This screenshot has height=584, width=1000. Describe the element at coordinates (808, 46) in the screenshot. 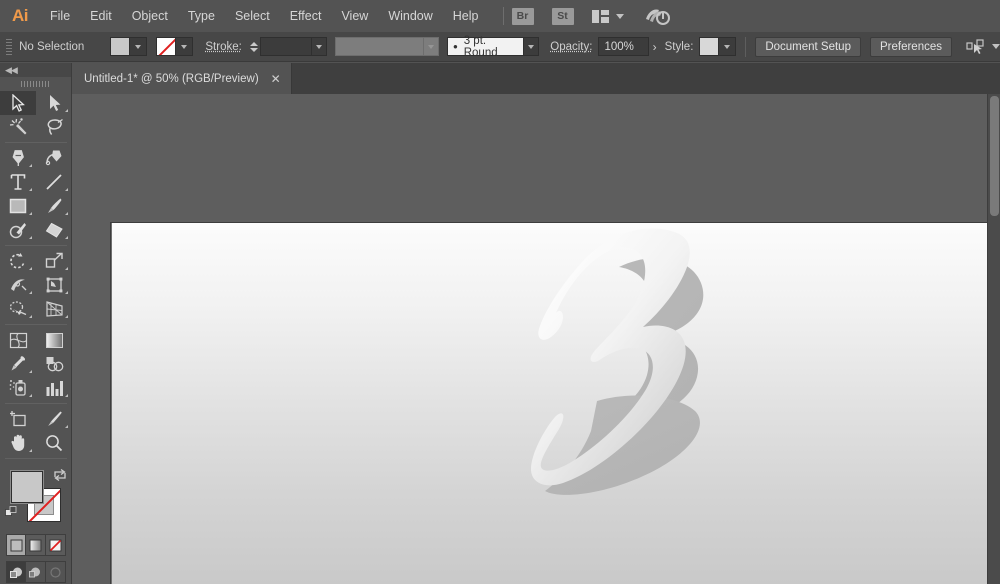

I see `document-setup-button: Document Setup` at that location.